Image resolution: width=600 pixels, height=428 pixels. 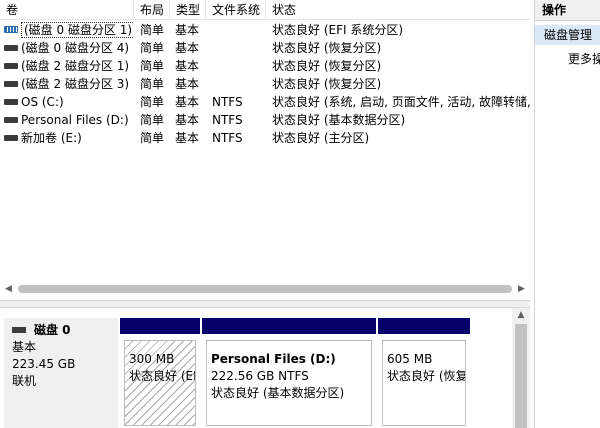 I want to click on volume-status: 状态良好 (EFI 系统分区), so click(x=338, y=30).